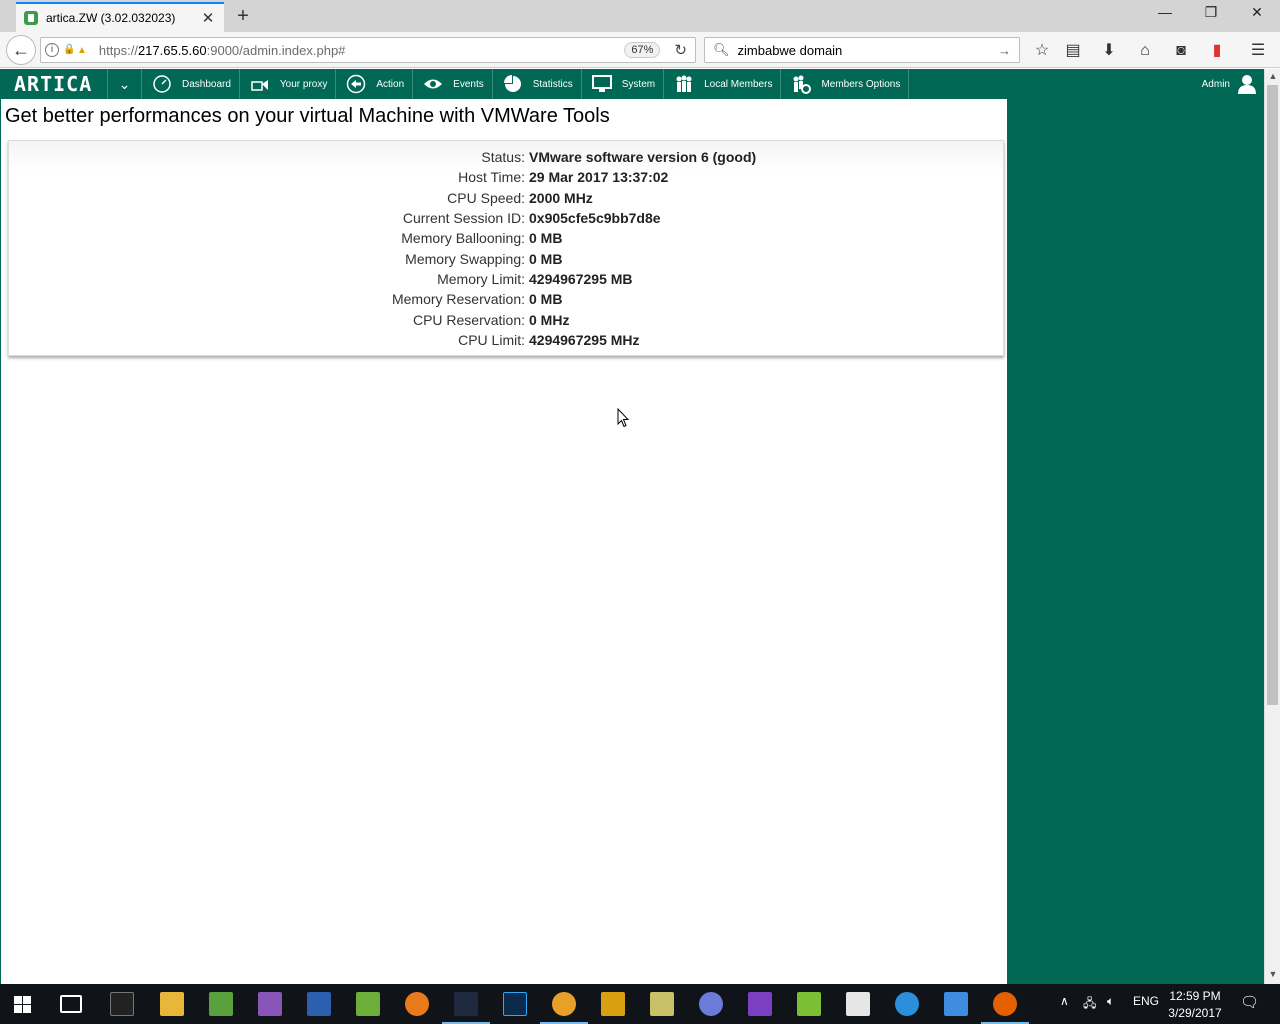 This screenshot has width=1280, height=1024. What do you see at coordinates (623, 418) in the screenshot?
I see `mouse-cursor-icon` at bounding box center [623, 418].